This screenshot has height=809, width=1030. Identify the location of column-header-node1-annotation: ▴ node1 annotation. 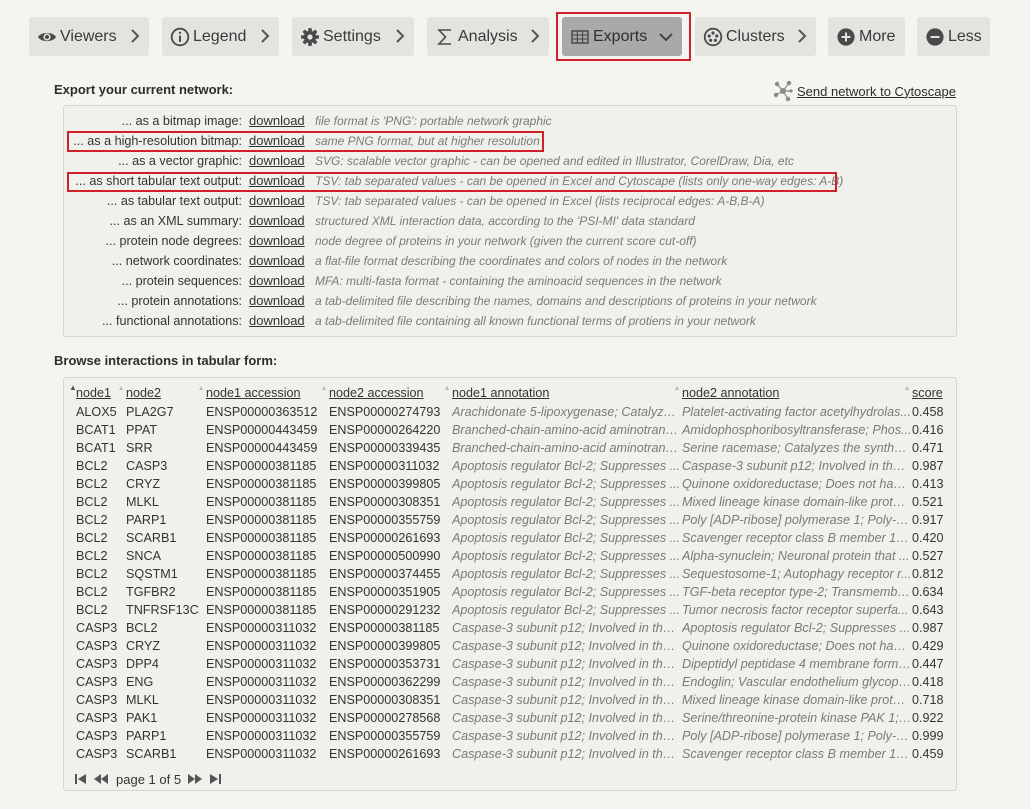
(563, 393).